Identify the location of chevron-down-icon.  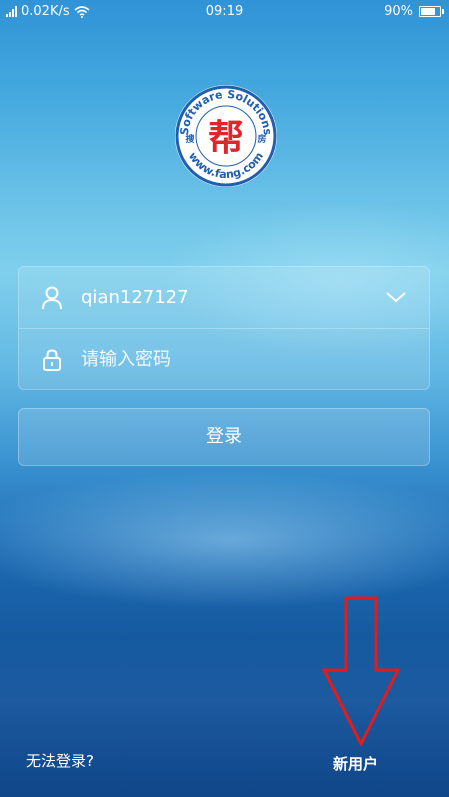
(396, 297).